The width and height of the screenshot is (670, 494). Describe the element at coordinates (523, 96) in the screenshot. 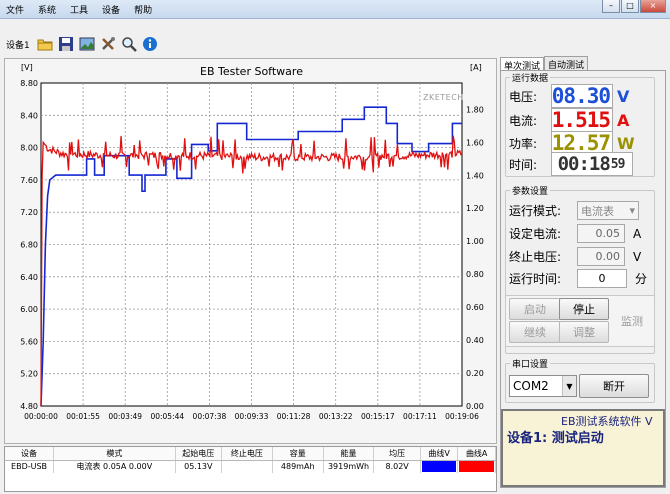

I see `voltage-label: 电压:` at that location.